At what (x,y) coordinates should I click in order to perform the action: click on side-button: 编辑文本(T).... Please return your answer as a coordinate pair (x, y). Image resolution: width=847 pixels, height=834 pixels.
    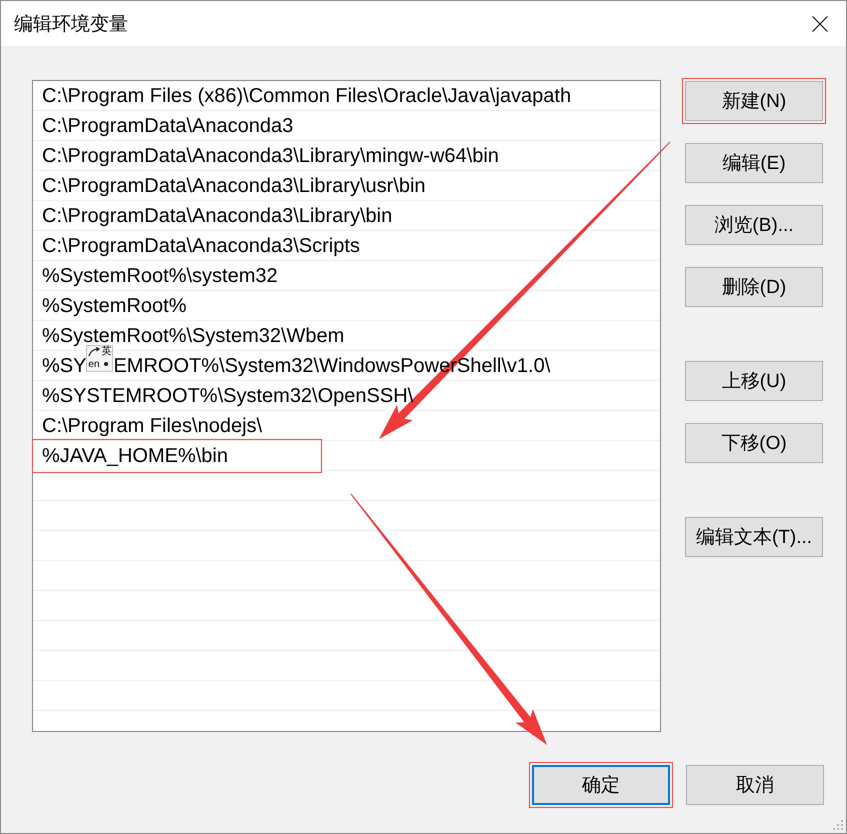
    Looking at the image, I should click on (754, 537).